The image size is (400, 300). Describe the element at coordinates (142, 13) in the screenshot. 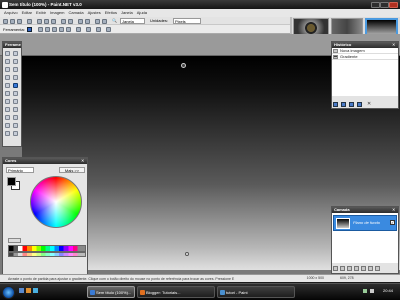

I see `menu-ajuda: Ajuda` at that location.